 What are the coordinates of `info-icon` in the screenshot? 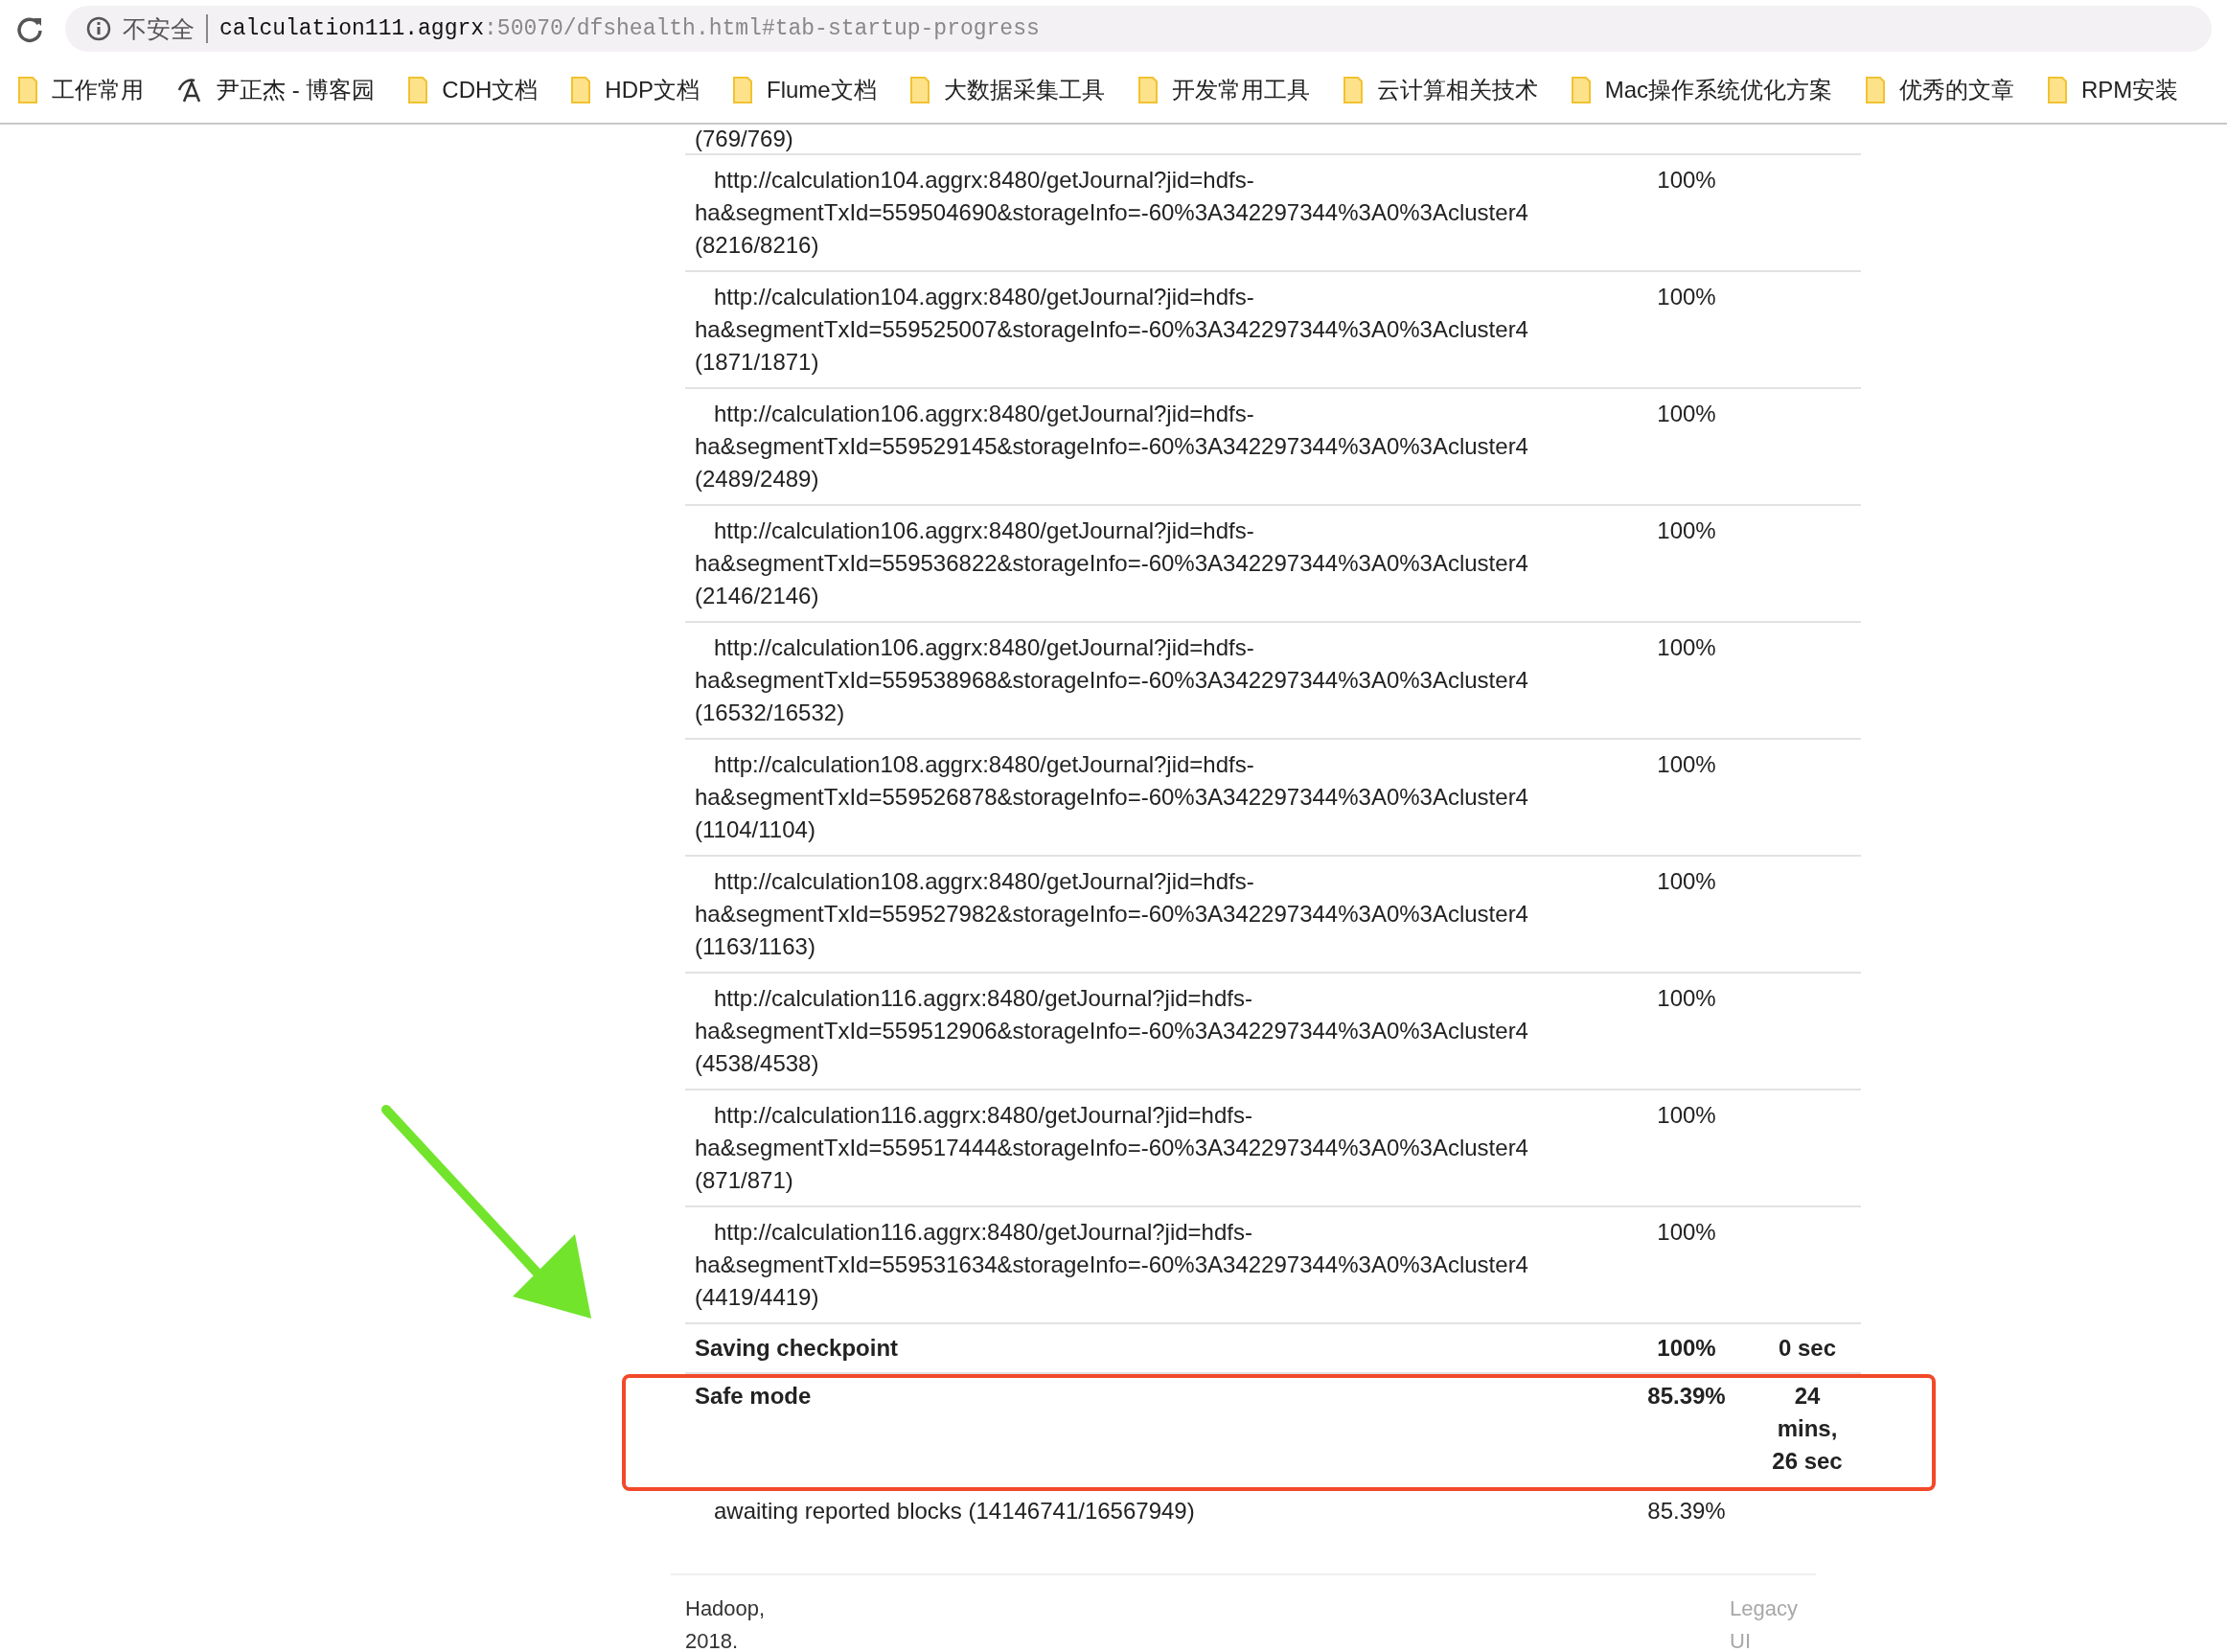 It's located at (98, 28).